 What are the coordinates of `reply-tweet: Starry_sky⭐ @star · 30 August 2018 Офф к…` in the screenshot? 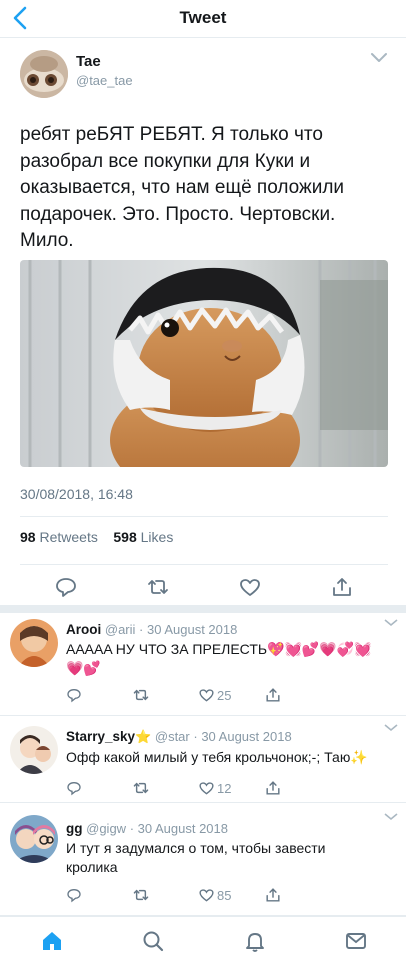 It's located at (203, 759).